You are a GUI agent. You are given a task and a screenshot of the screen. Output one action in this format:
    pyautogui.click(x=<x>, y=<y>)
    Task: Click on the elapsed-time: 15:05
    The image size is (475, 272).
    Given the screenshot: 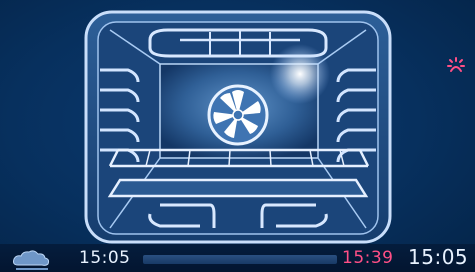 What is the action you would take?
    pyautogui.click(x=105, y=258)
    